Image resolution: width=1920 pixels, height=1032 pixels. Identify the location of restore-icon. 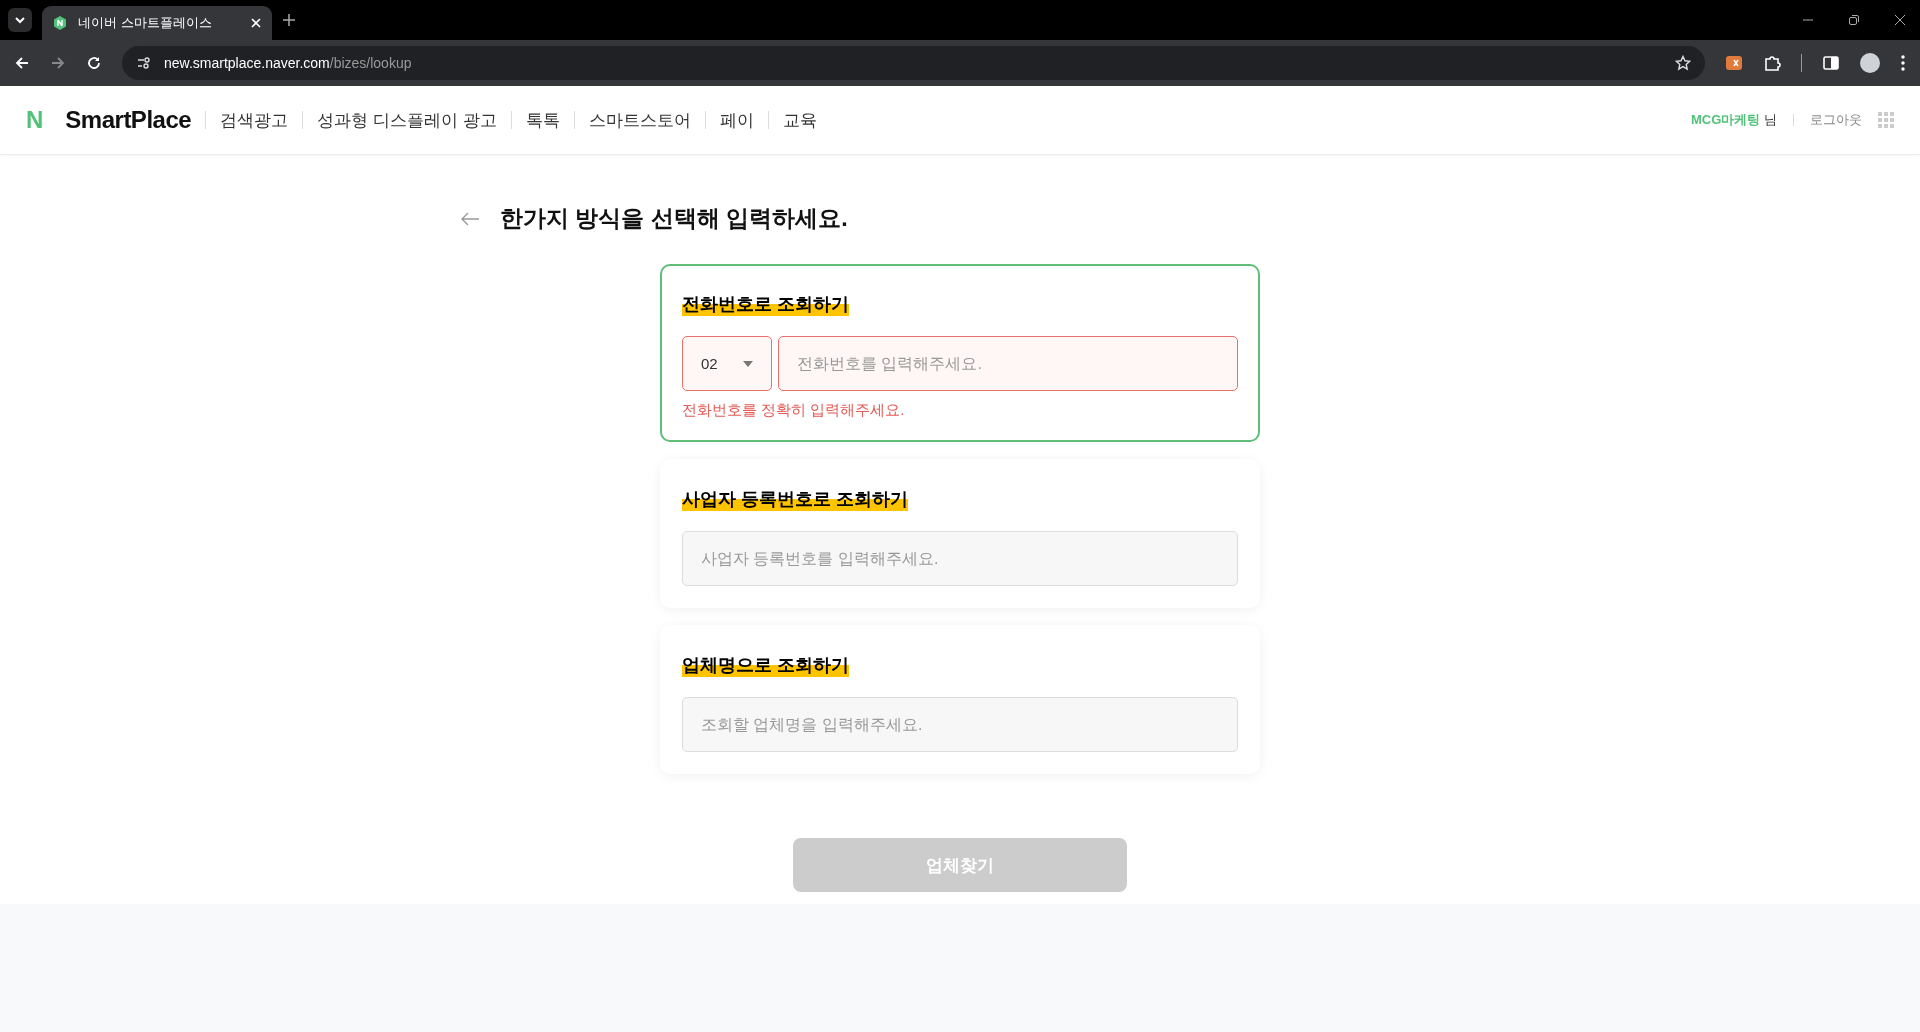
(1854, 20).